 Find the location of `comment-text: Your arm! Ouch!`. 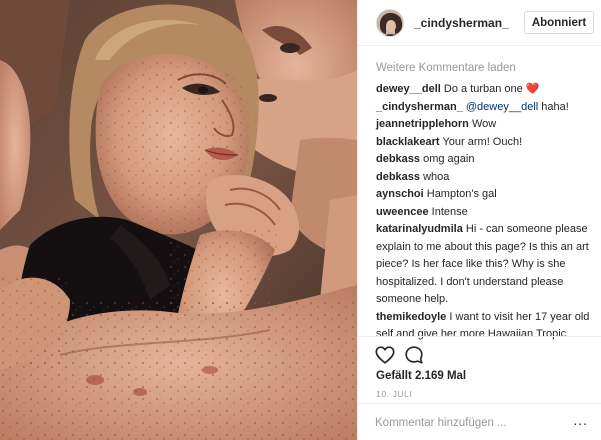

comment-text: Your arm! Ouch! is located at coordinates (482, 141).